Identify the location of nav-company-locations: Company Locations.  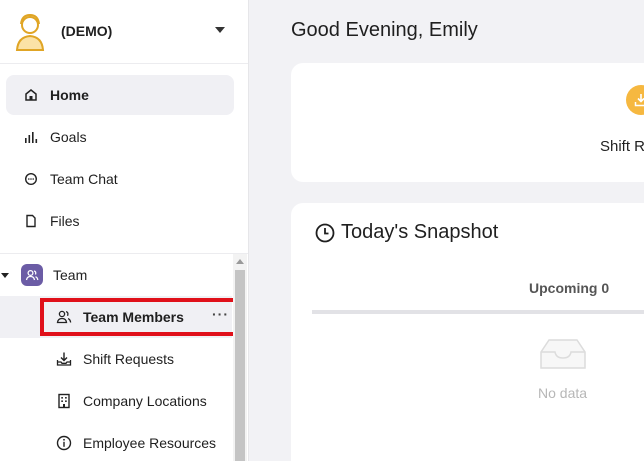
(116, 401).